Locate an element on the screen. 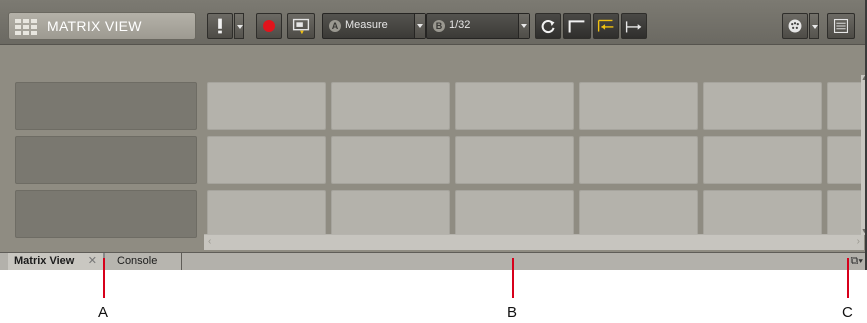  callout-line-a is located at coordinates (104, 278).